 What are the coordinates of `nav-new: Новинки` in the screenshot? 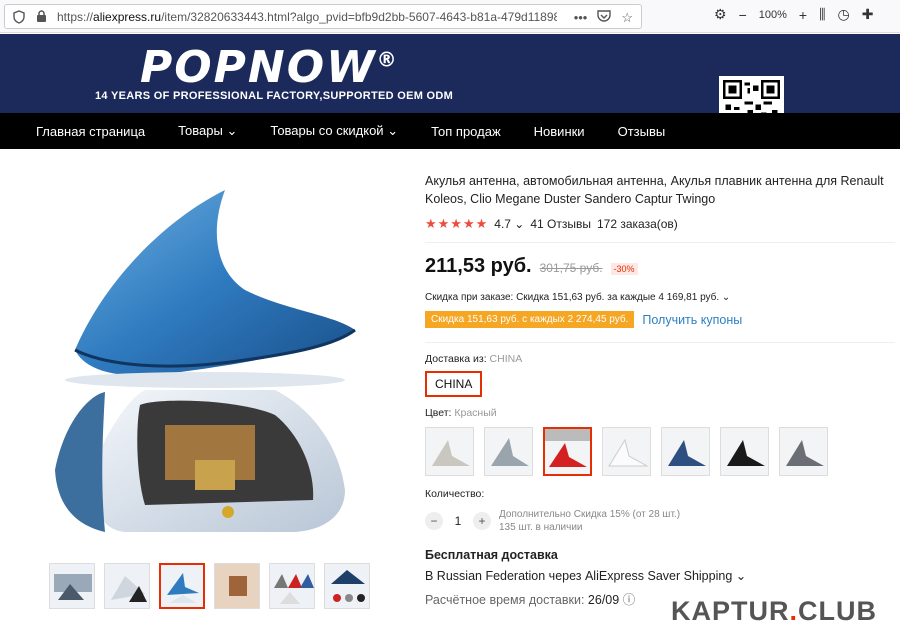 It's located at (559, 131).